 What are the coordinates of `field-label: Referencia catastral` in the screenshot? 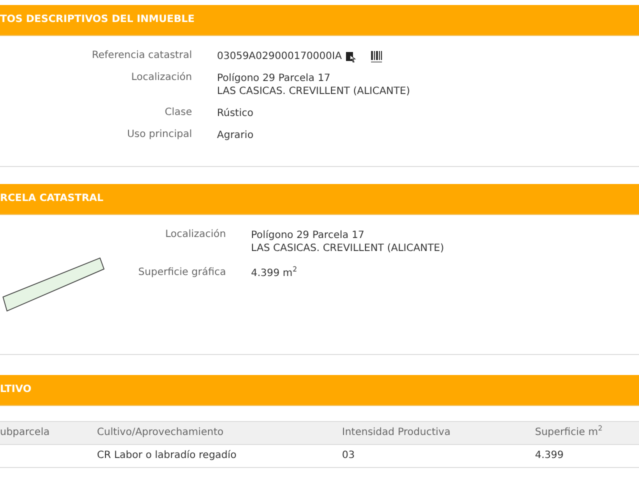 It's located at (141, 55).